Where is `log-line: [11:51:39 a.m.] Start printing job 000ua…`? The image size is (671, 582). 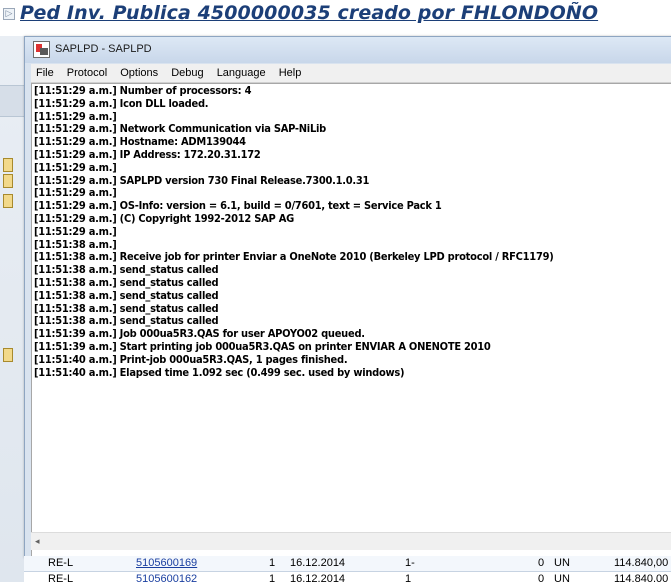
log-line: [11:51:39 a.m.] Start printing job 000ua… is located at coordinates (262, 346).